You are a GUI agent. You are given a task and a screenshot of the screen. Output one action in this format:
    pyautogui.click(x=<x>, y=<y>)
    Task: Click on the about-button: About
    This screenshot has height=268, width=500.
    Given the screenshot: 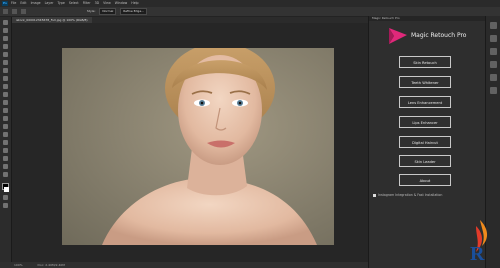 What is the action you would take?
    pyautogui.click(x=425, y=180)
    